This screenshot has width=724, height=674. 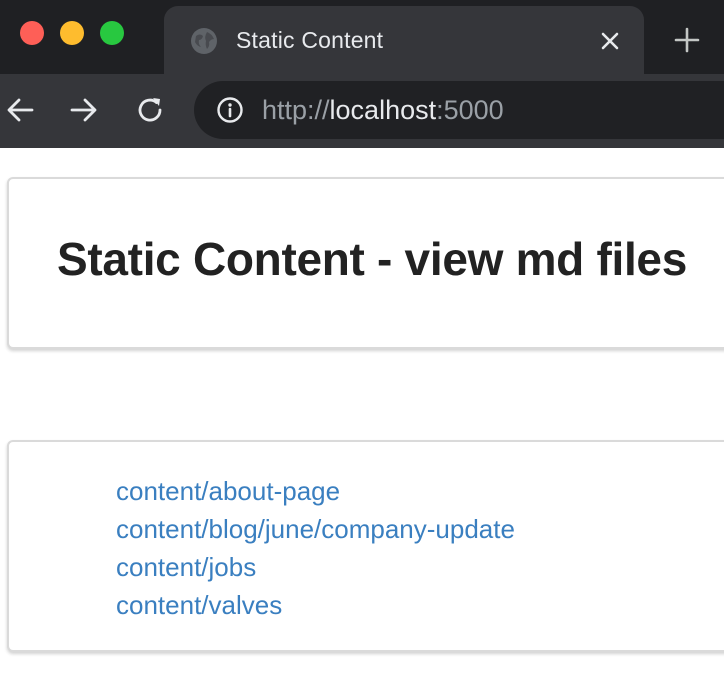 I want to click on plus-icon, so click(x=687, y=40).